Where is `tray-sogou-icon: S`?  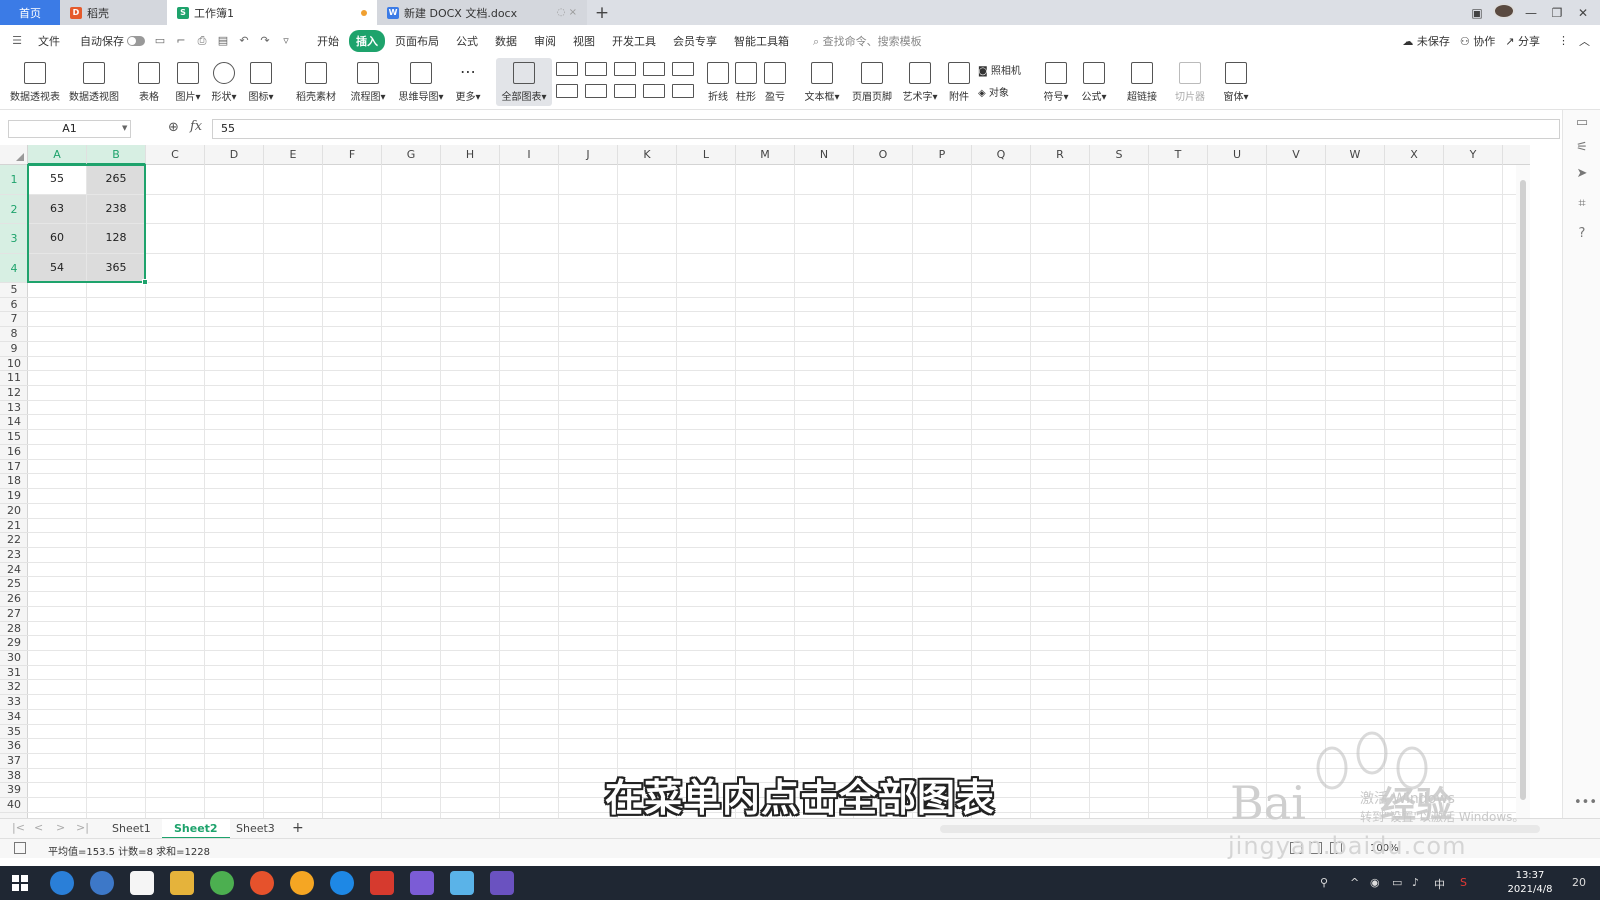 tray-sogou-icon: S is located at coordinates (1463, 882).